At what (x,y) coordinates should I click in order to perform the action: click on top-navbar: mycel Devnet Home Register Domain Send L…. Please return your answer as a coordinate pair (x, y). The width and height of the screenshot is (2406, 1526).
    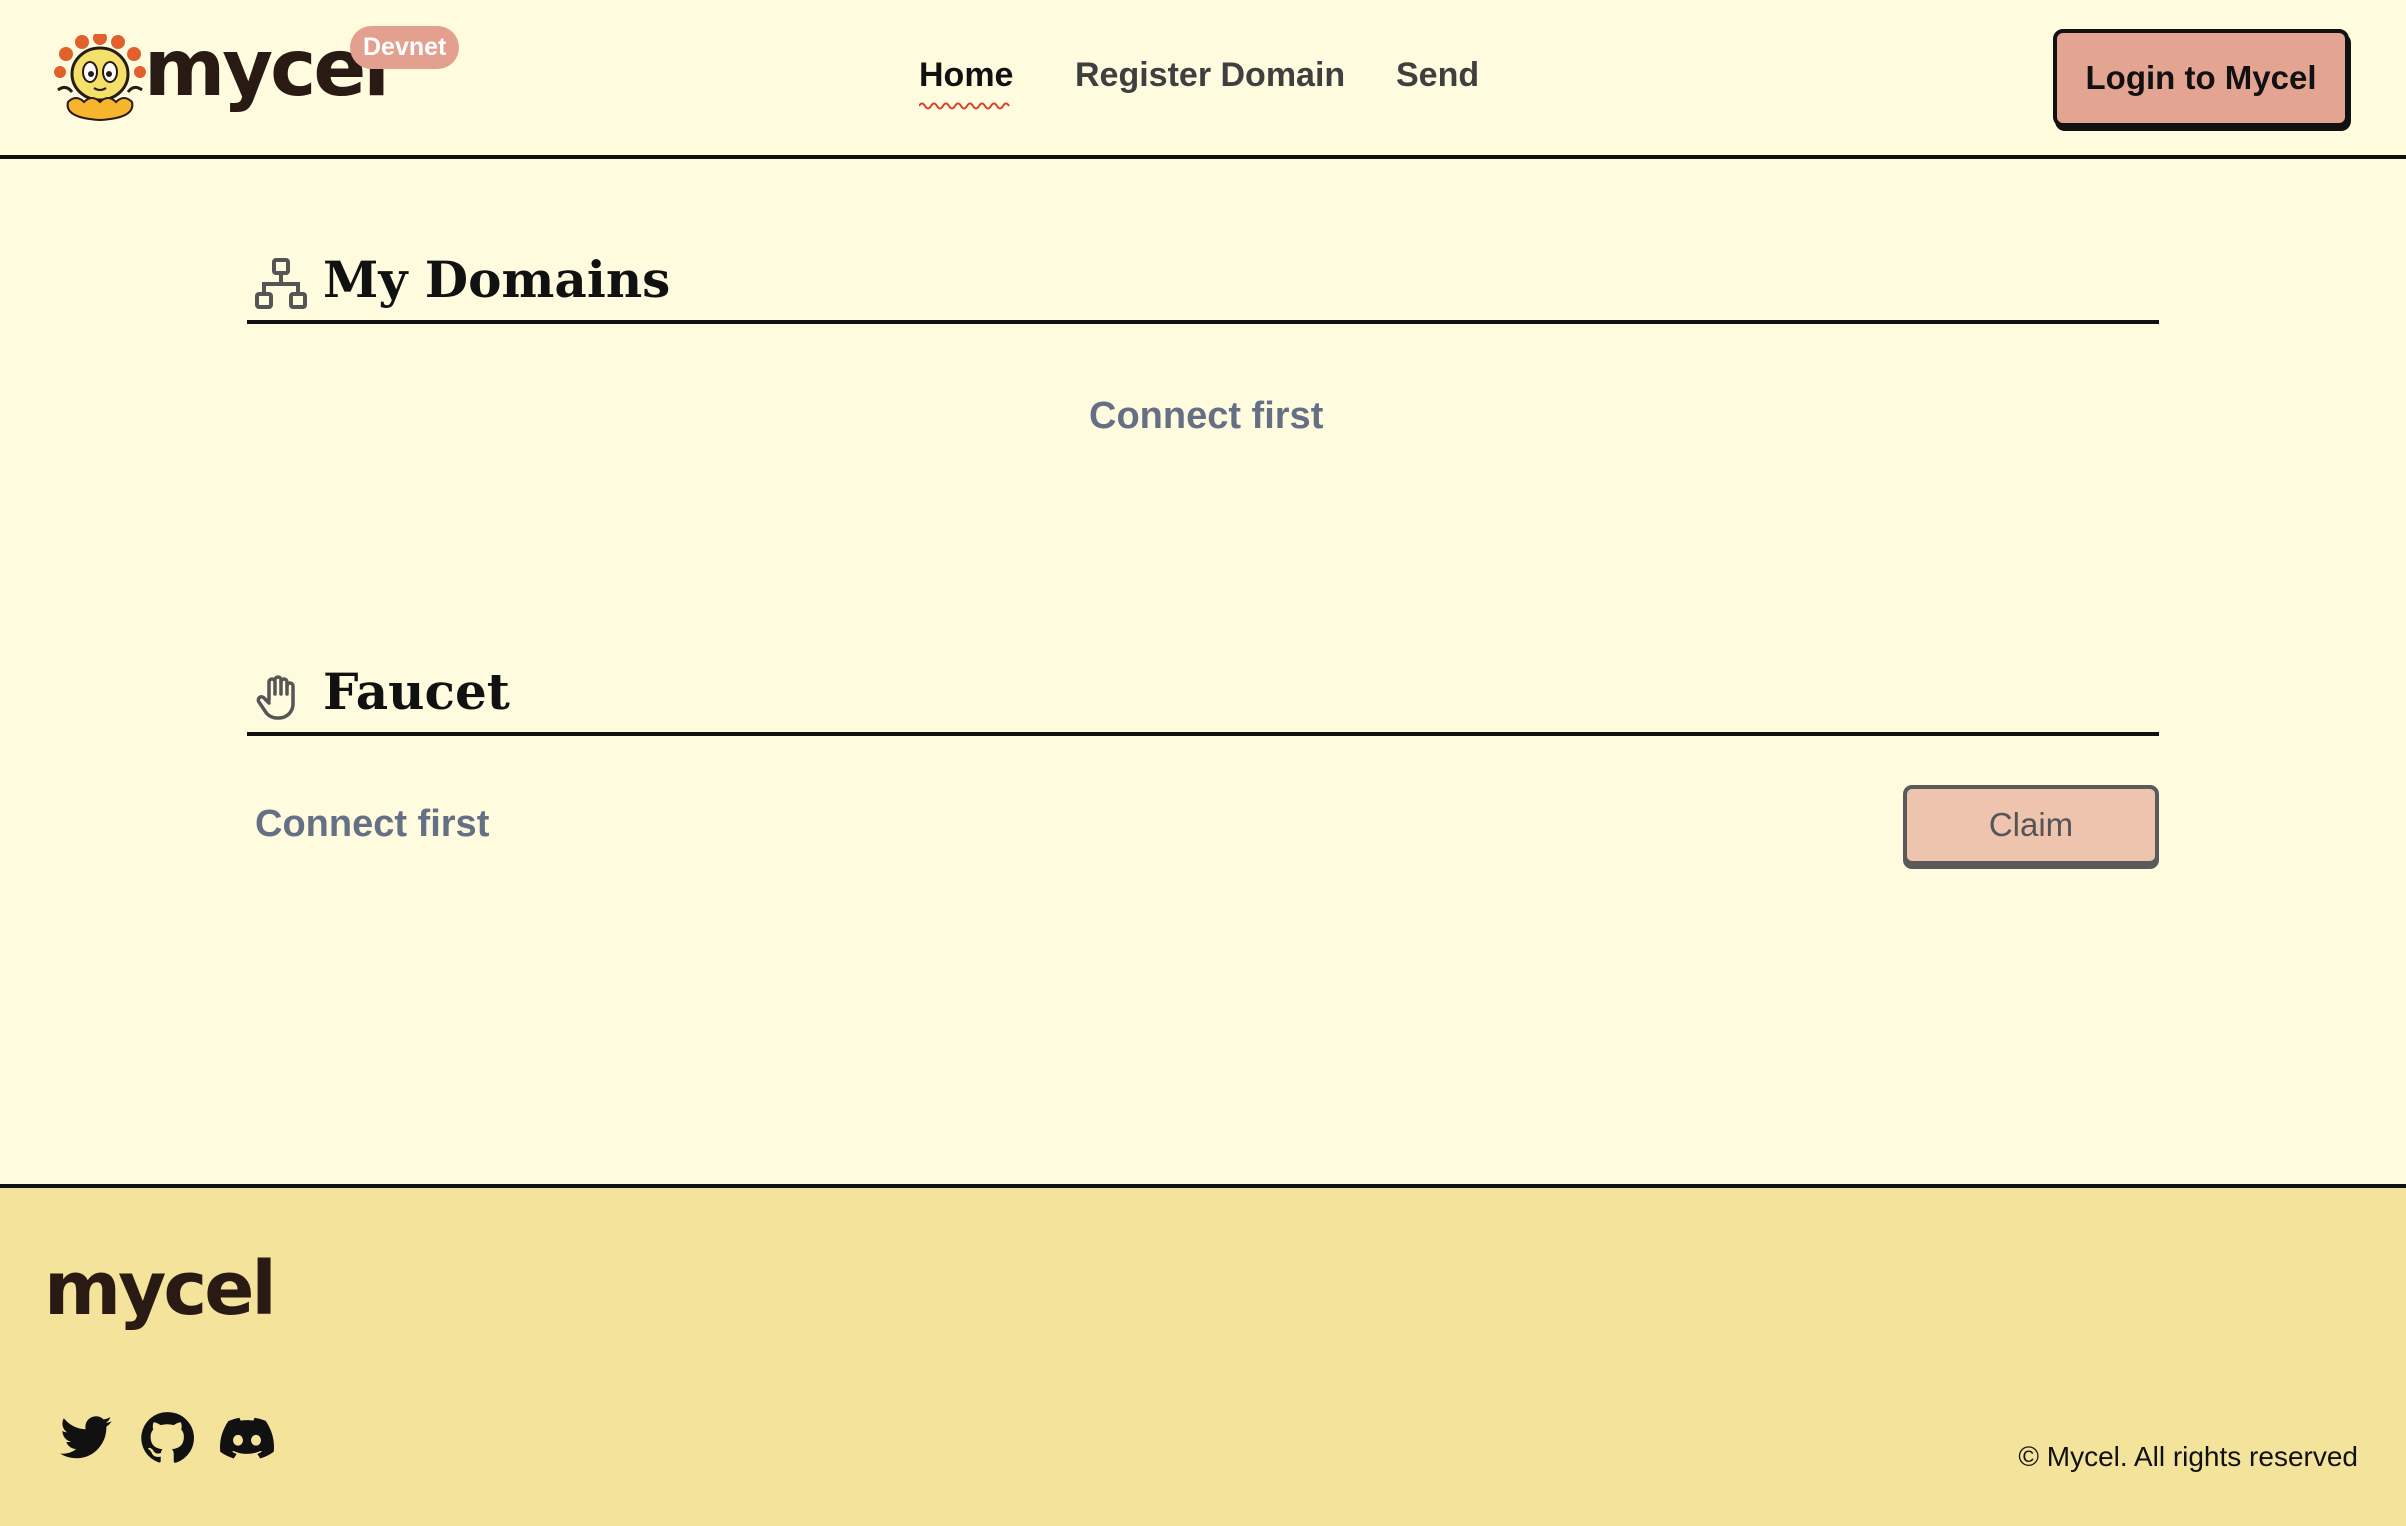
    Looking at the image, I should click on (1203, 79).